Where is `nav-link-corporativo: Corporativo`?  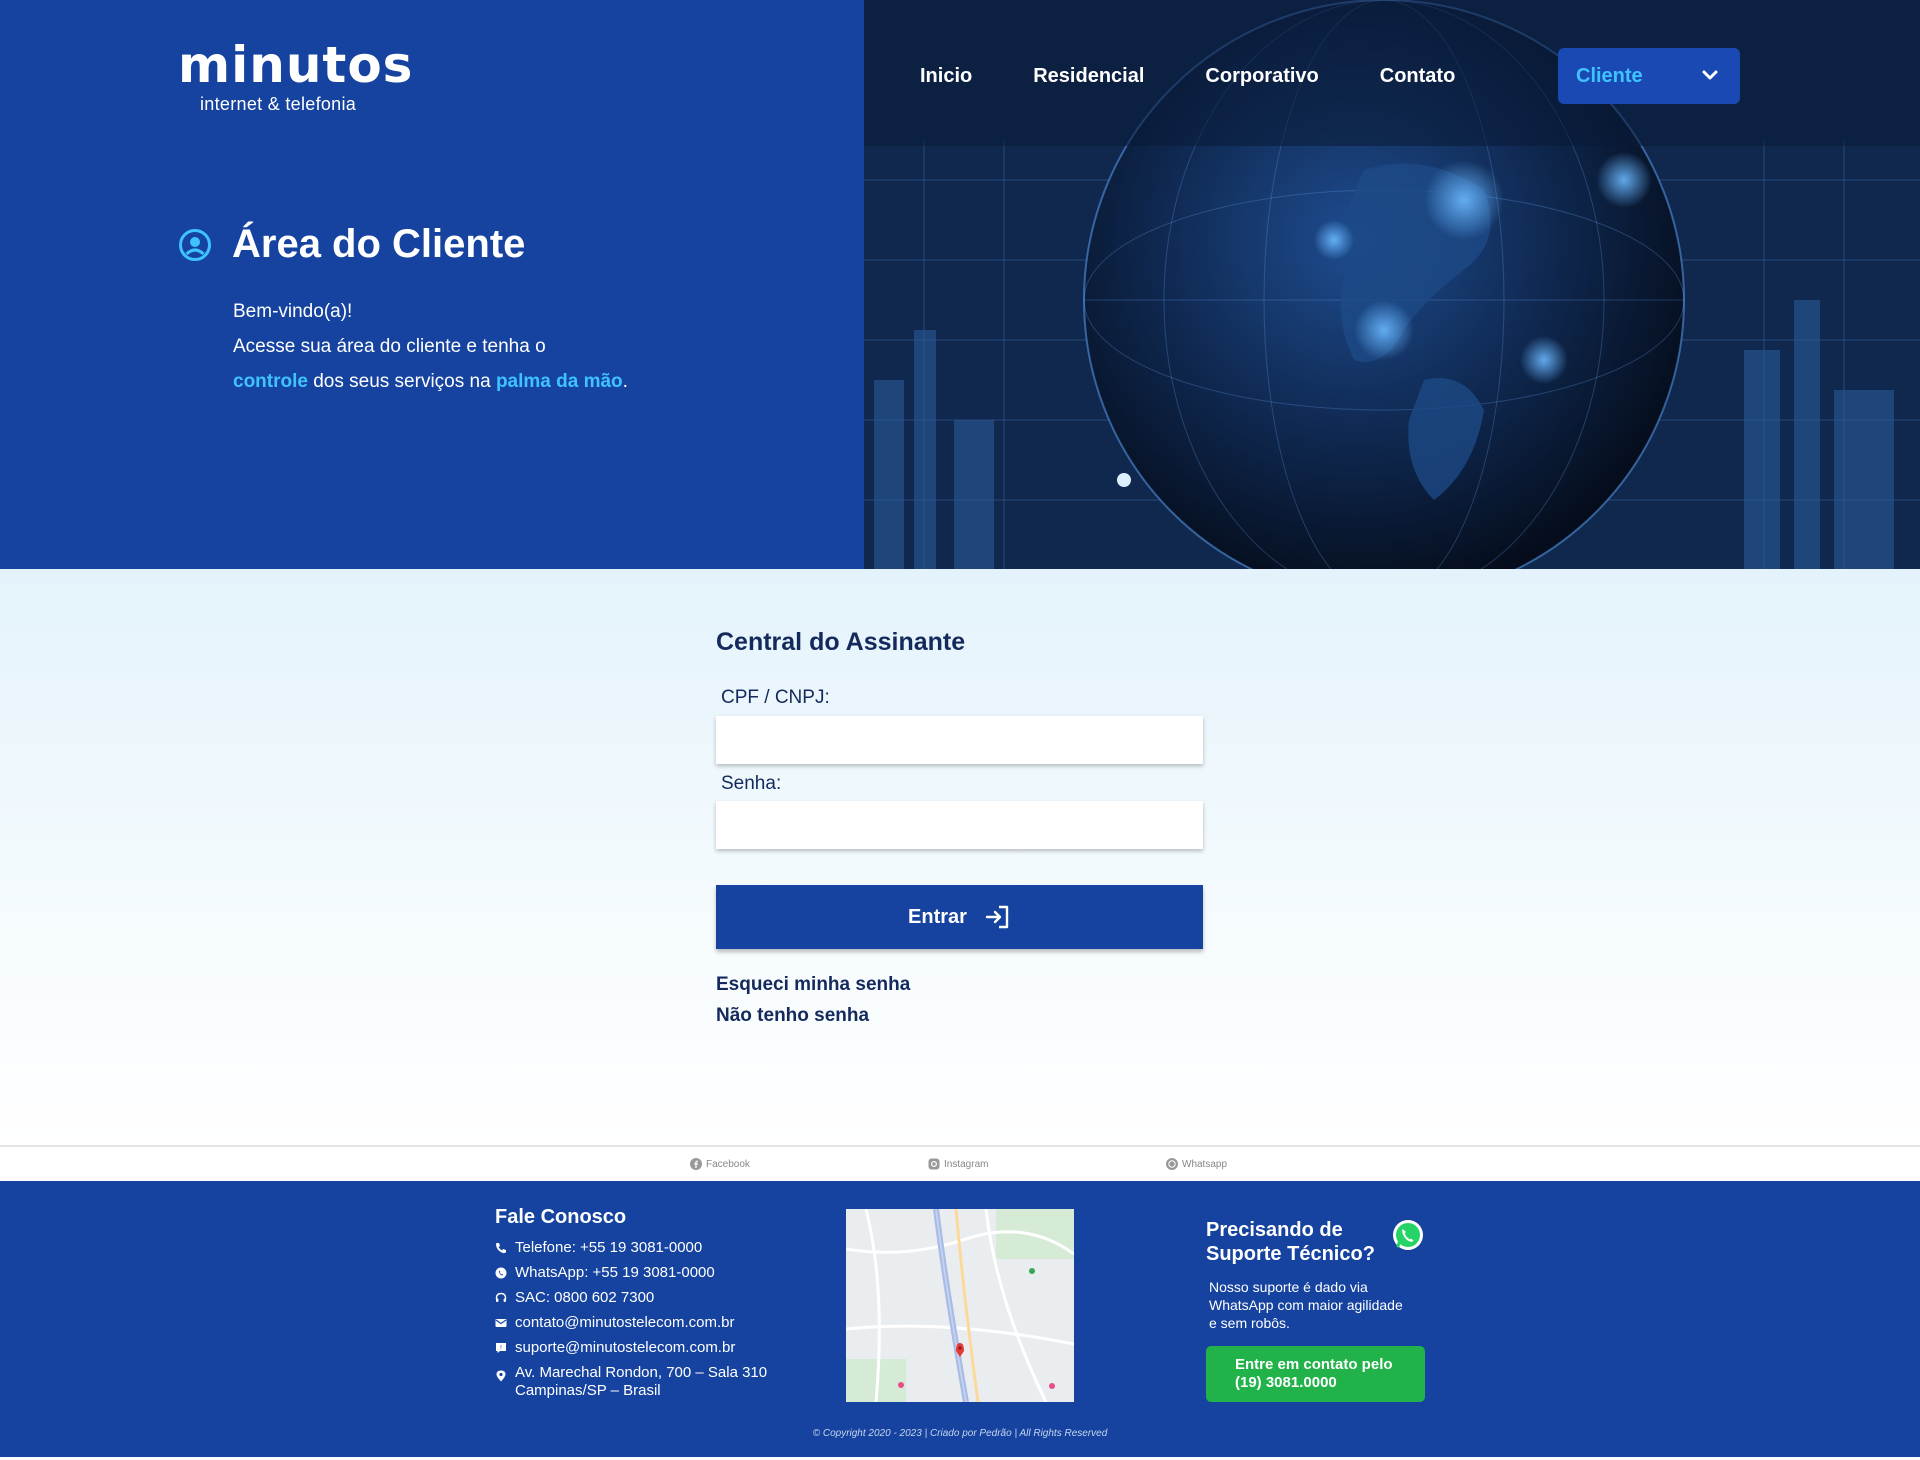
nav-link-corporativo: Corporativo is located at coordinates (1261, 76).